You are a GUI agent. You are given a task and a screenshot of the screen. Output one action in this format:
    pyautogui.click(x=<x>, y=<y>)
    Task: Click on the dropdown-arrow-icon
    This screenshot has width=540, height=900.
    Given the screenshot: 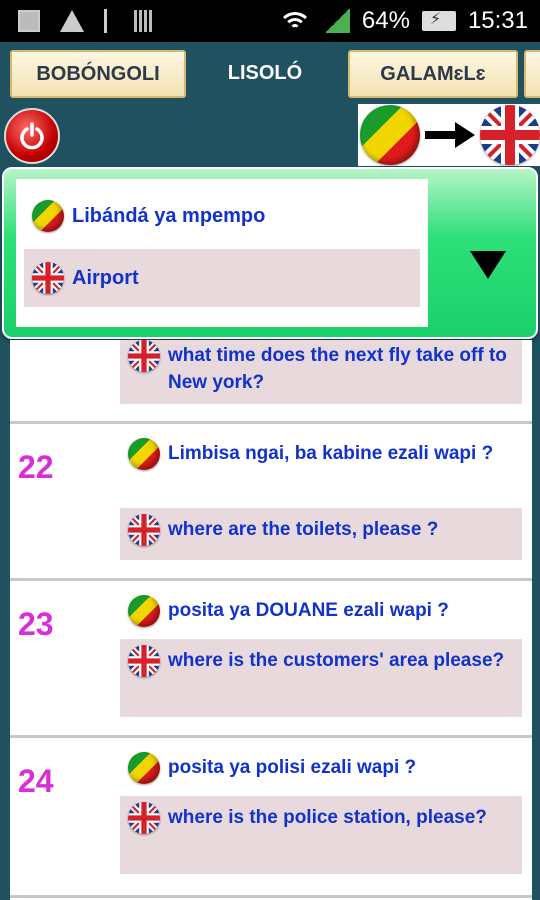 What is the action you would take?
    pyautogui.click(x=488, y=265)
    